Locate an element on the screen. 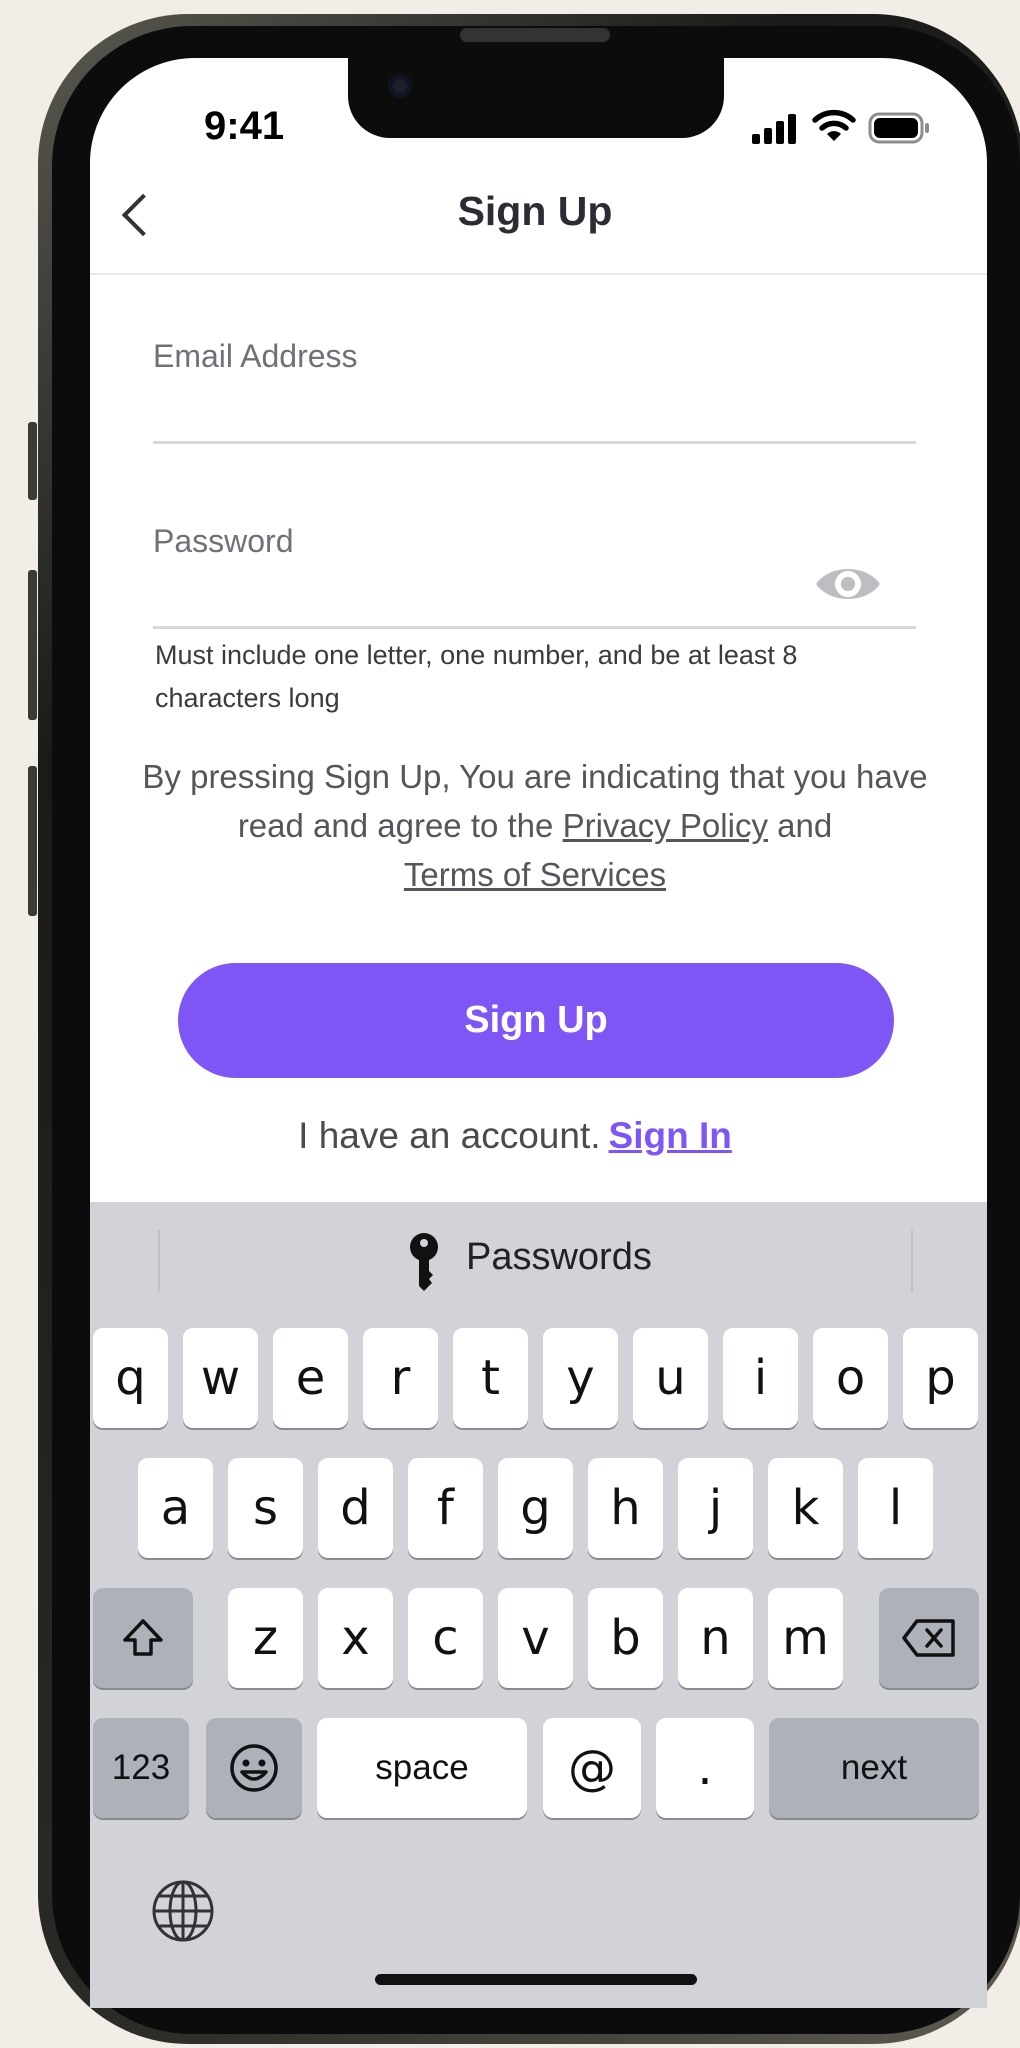  key-y: y is located at coordinates (580, 1378).